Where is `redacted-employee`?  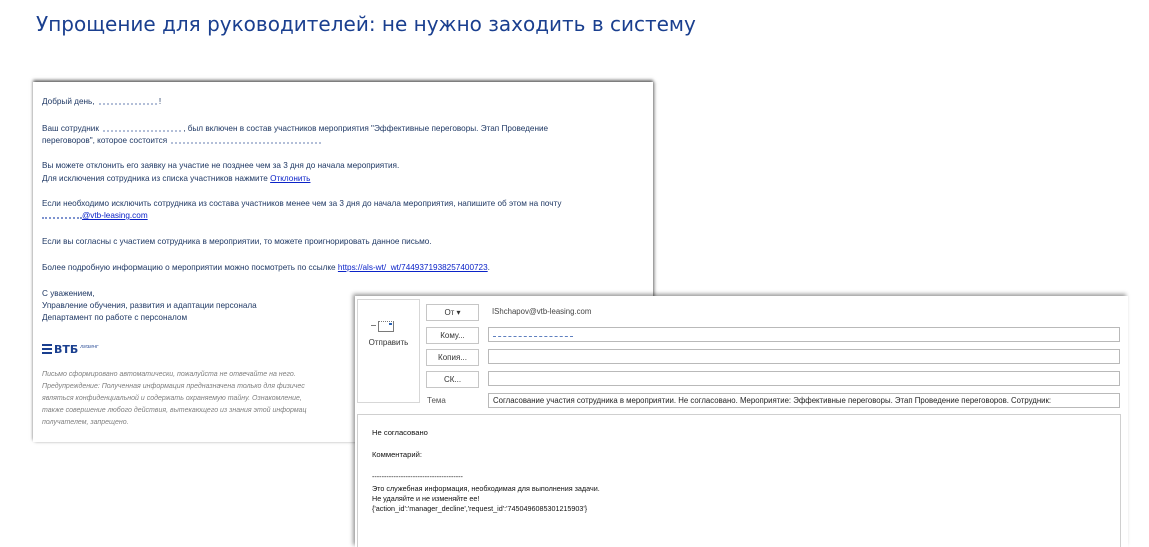
redacted-employee is located at coordinates (142, 129).